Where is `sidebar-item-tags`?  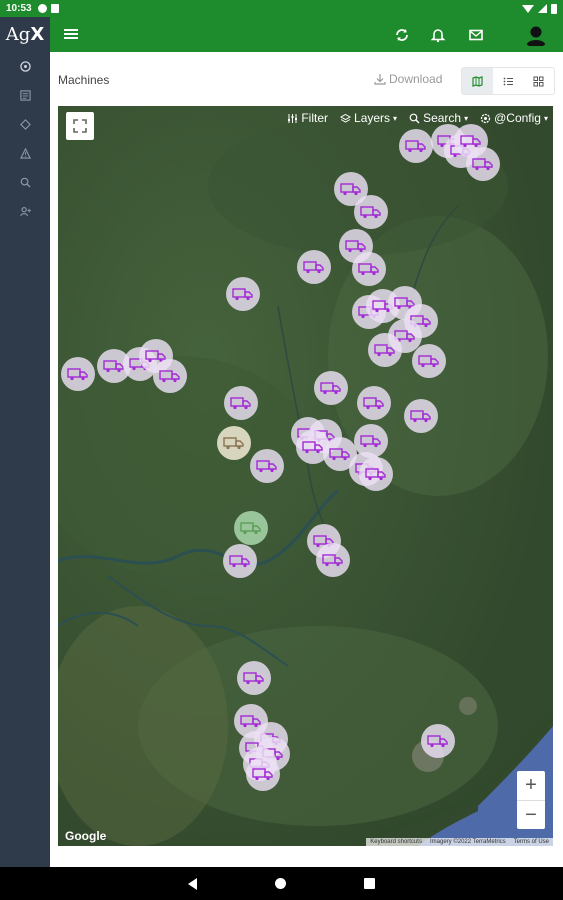
sidebar-item-tags is located at coordinates (25, 124).